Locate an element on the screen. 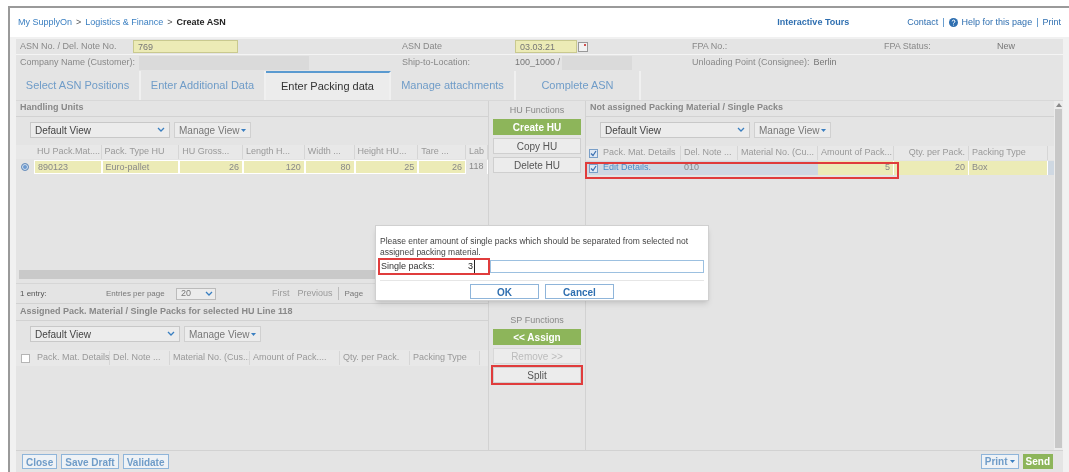 This screenshot has height=472, width=1069. field-label: Unloading Point (Consignee): is located at coordinates (751, 63).